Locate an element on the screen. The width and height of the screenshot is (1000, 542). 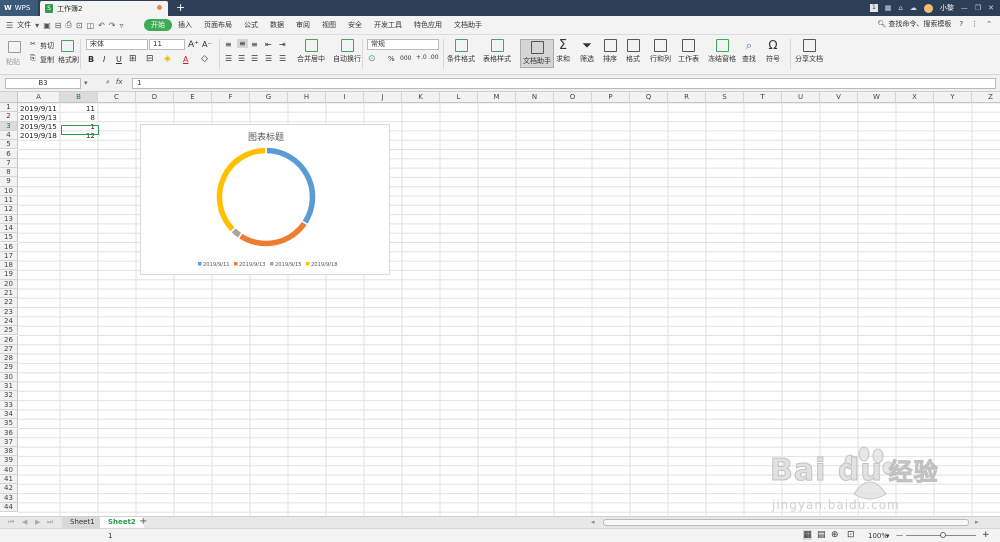
zoom-formula-icon: ⌕ is located at coordinates (108, 82).